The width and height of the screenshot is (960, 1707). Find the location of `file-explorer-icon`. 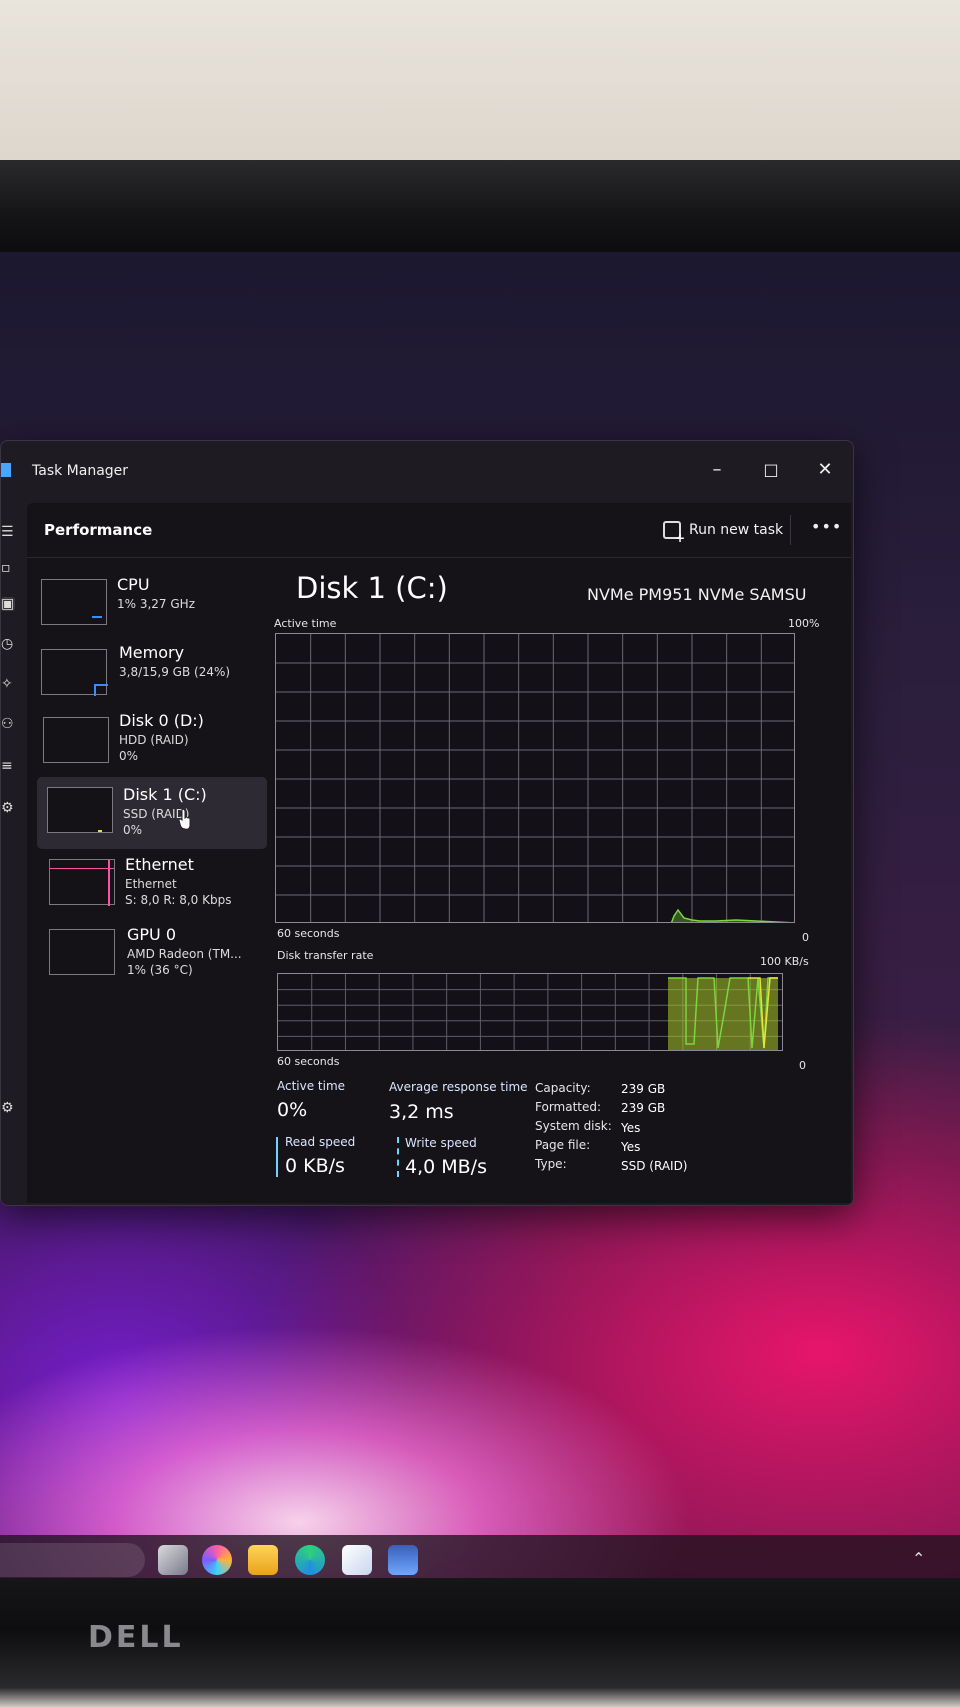

file-explorer-icon is located at coordinates (263, 1560).